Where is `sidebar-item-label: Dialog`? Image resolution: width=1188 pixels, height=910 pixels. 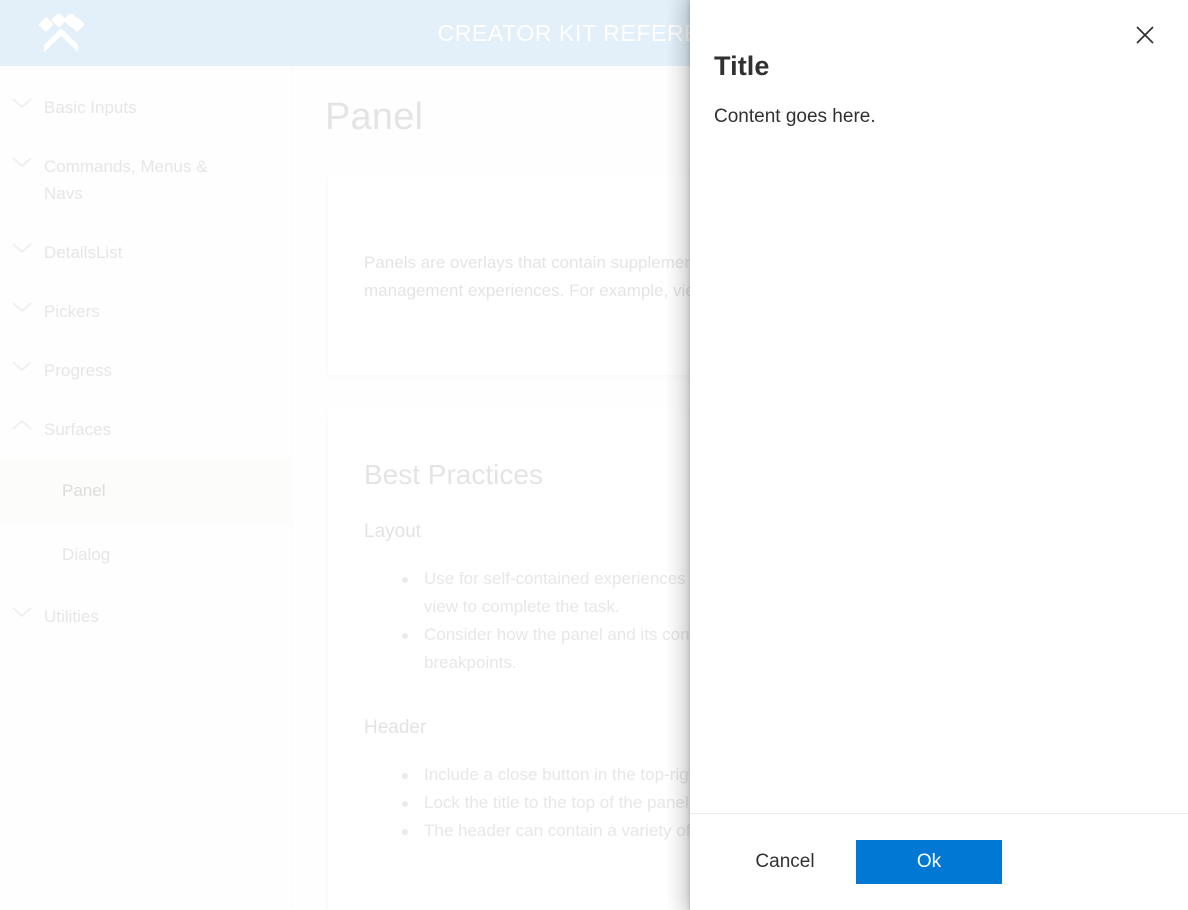
sidebar-item-label: Dialog is located at coordinates (86, 554).